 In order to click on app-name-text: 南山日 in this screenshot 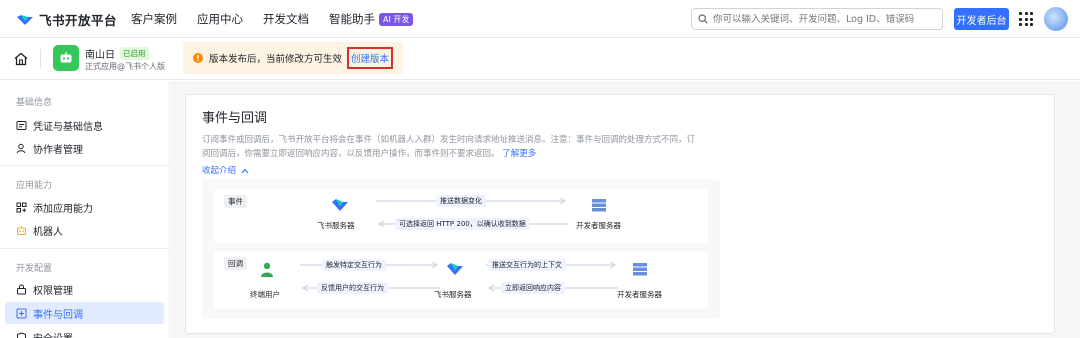, I will do `click(100, 55)`.